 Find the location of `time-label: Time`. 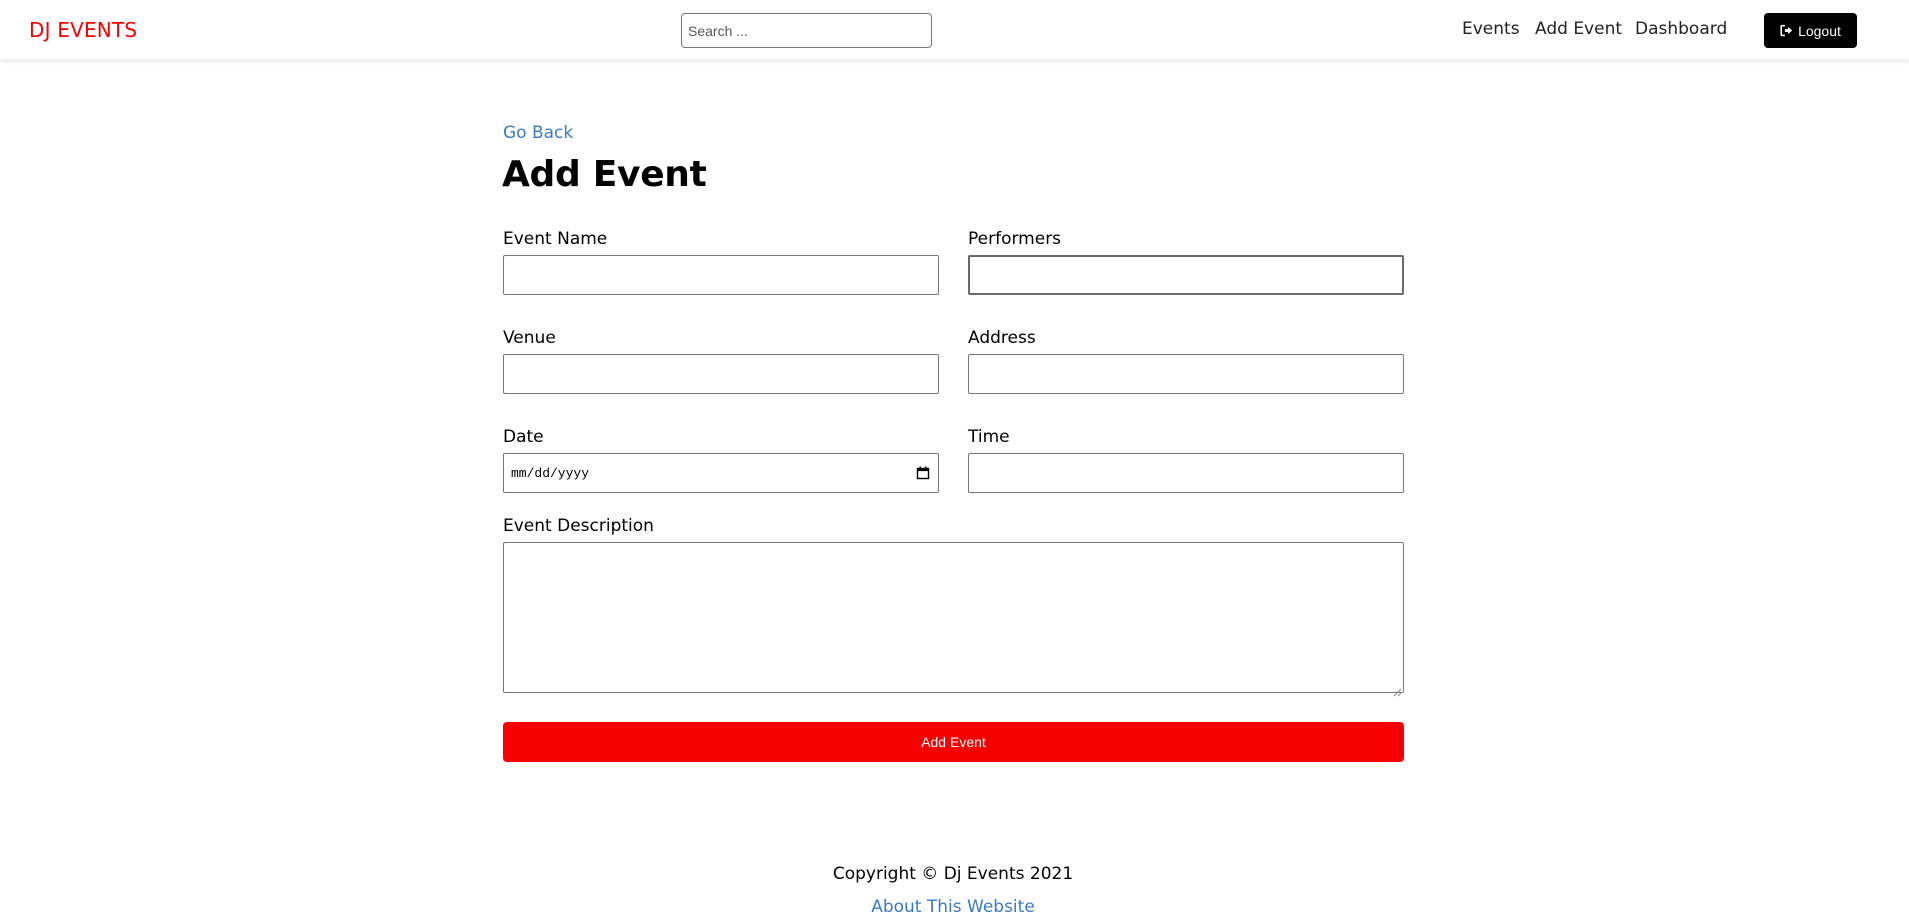

time-label: Time is located at coordinates (989, 437).